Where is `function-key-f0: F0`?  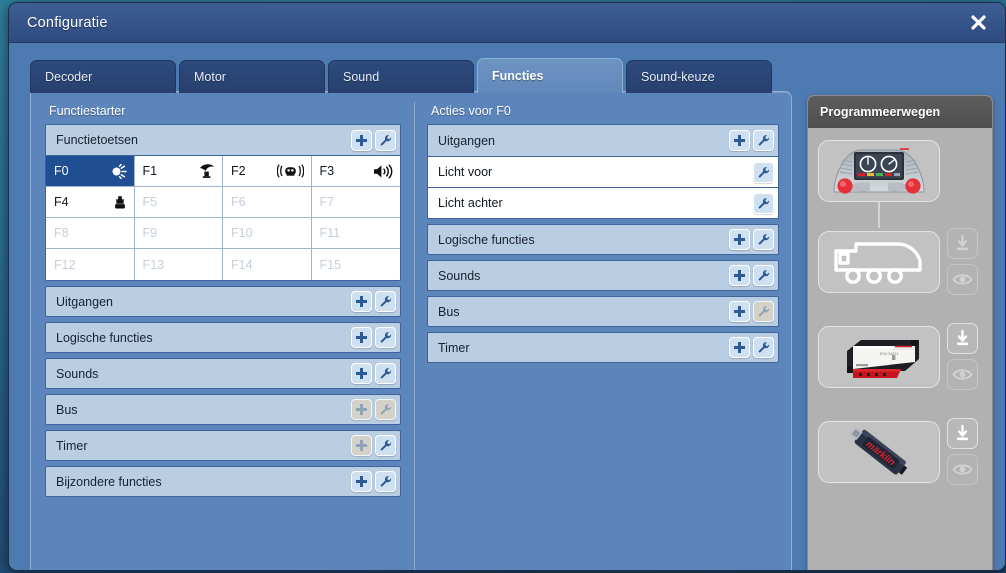
function-key-f0: F0 is located at coordinates (90, 171).